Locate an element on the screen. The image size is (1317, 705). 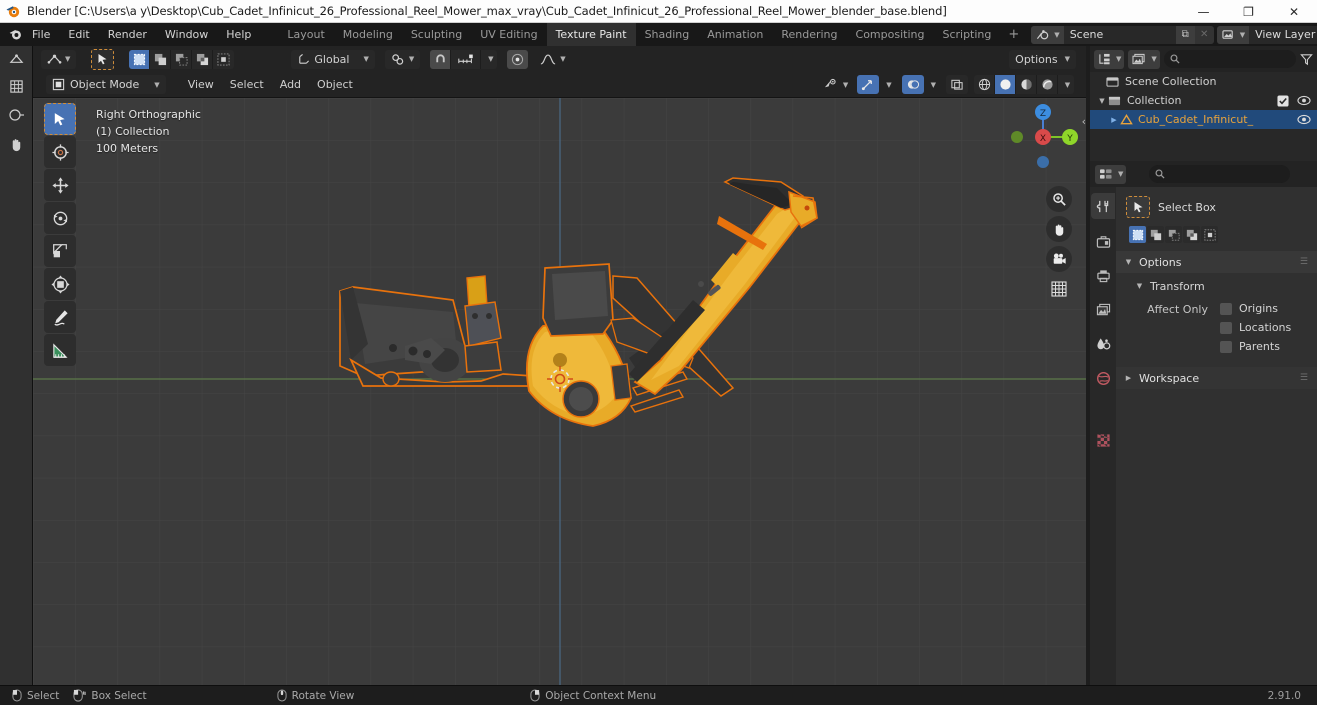
unlink-scene-button: ✕ is located at coordinates (1204, 34).